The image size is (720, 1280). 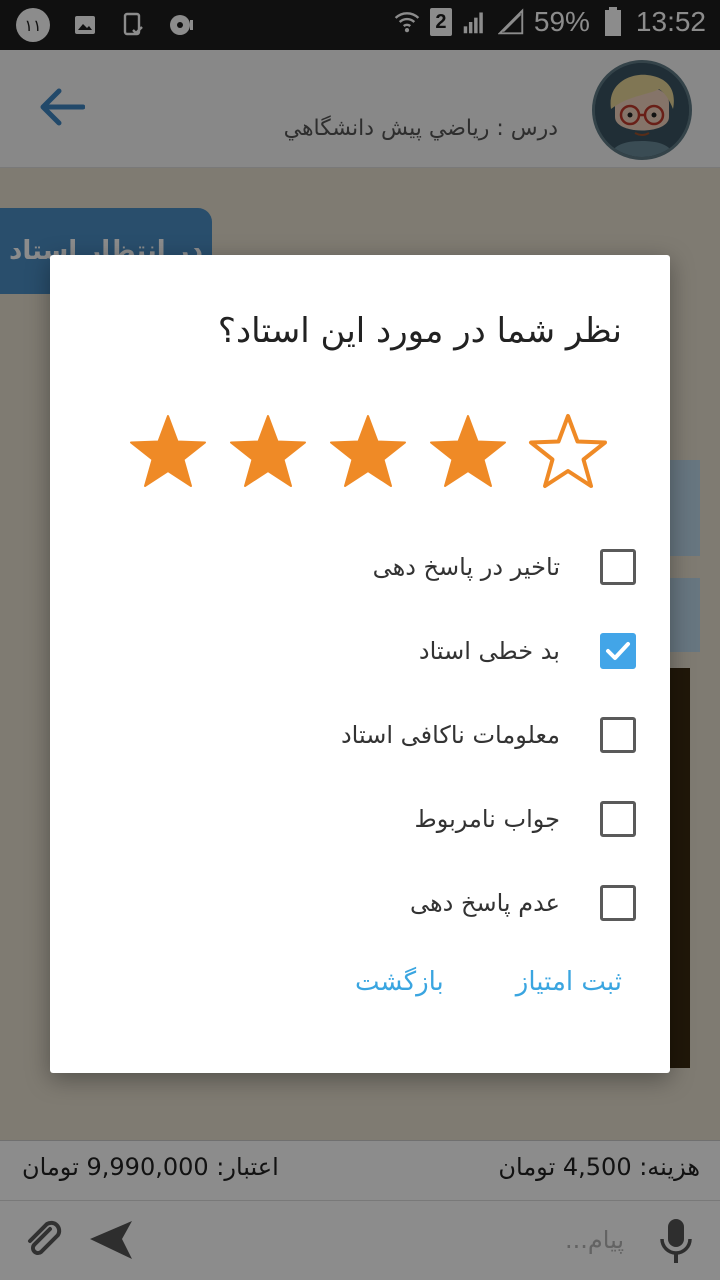 I want to click on checkbox-insufficient-knowledge, so click(x=618, y=735).